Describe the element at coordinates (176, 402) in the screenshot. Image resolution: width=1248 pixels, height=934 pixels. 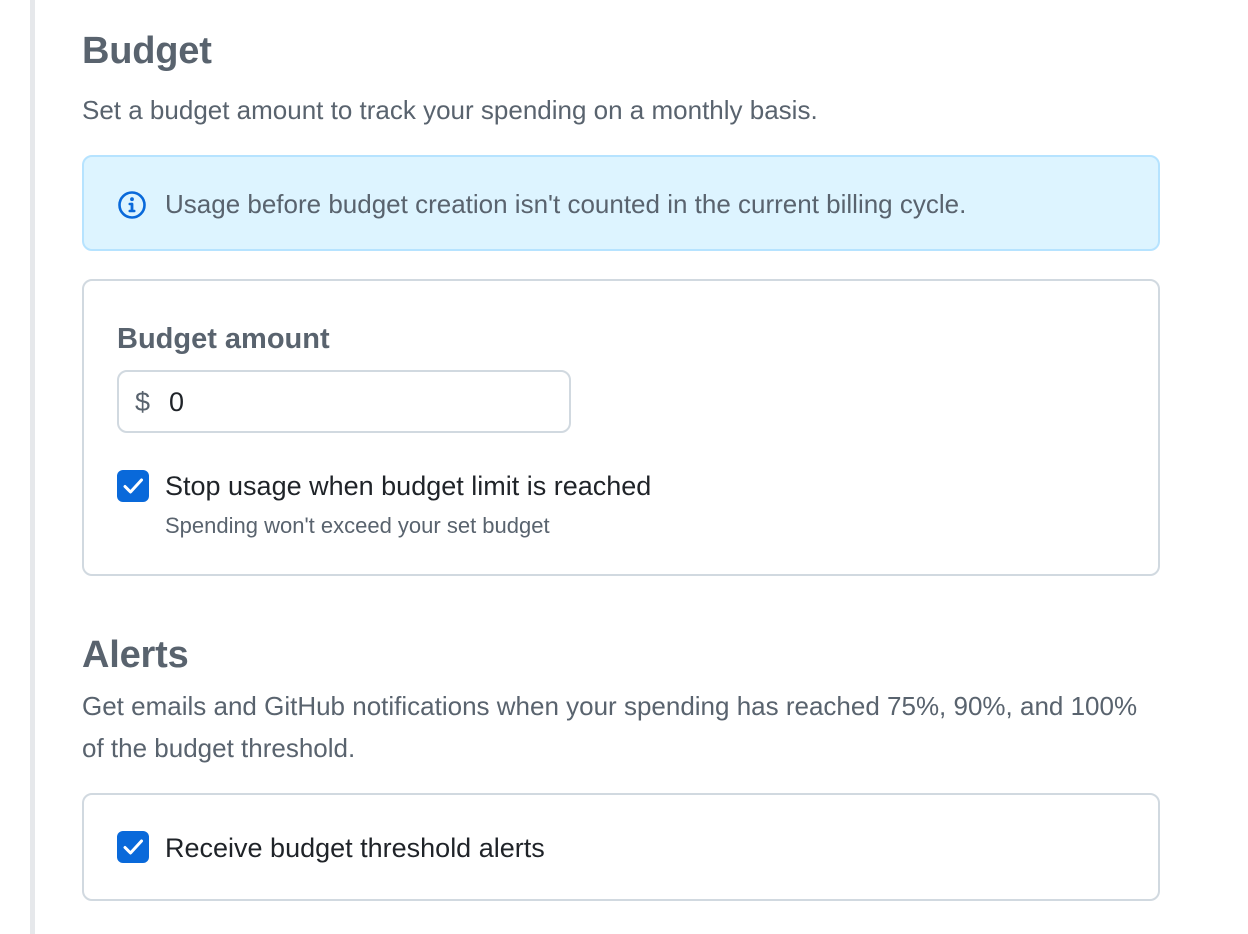
I see `budget-amount-value: 0` at that location.